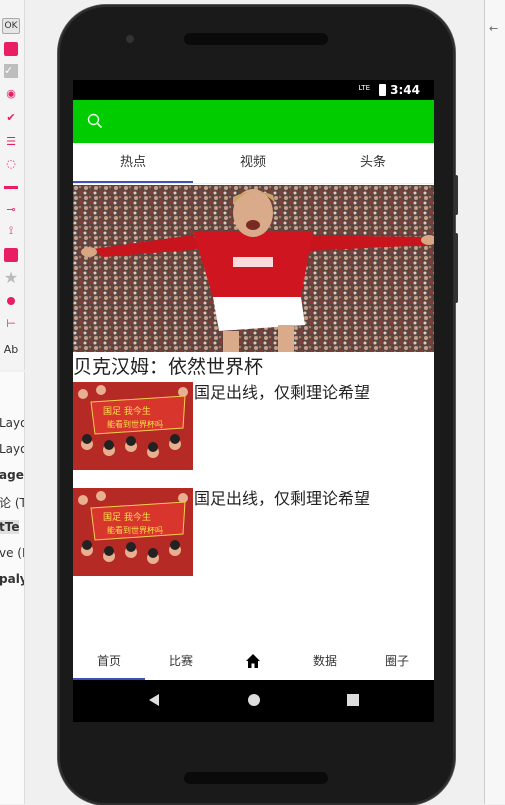  Describe the element at coordinates (11, 301) in the screenshot. I see `palette-switch-icon` at that location.